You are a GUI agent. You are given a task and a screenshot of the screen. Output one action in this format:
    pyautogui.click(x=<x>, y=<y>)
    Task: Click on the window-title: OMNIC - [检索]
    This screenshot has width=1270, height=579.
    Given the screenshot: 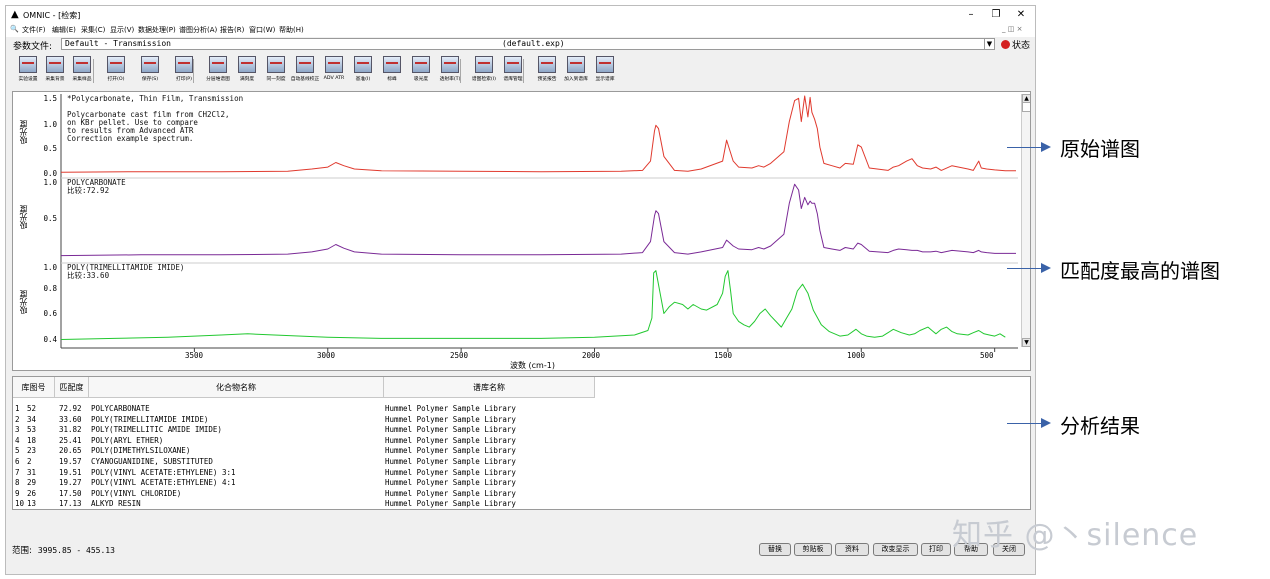 What is the action you would take?
    pyautogui.click(x=52, y=15)
    